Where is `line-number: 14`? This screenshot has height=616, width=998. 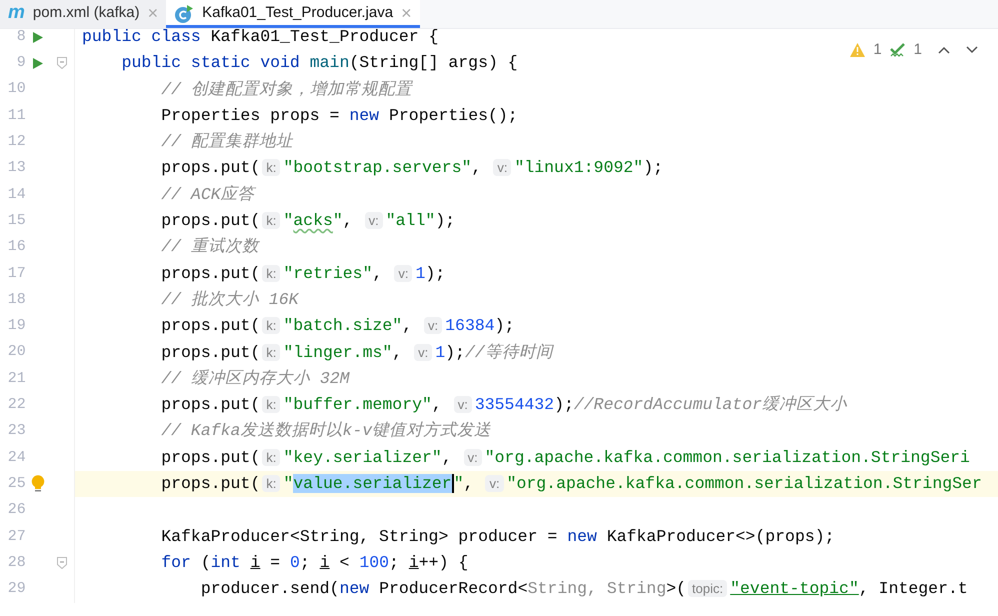
line-number: 14 is located at coordinates (16, 194).